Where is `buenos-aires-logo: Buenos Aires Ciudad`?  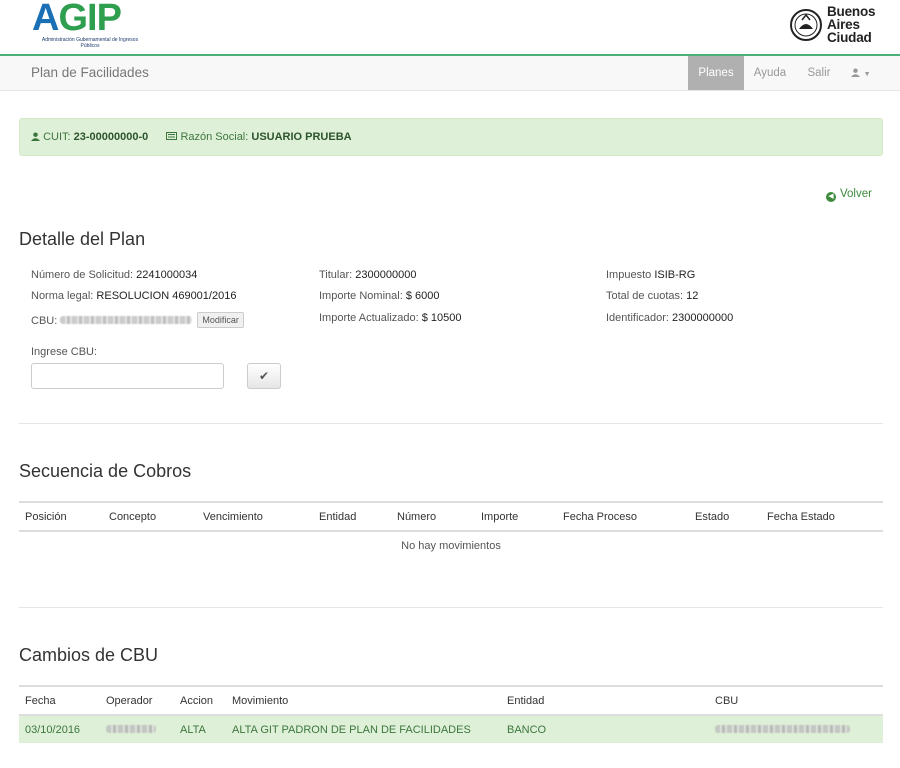 buenos-aires-logo: Buenos Aires Ciudad is located at coordinates (840, 27).